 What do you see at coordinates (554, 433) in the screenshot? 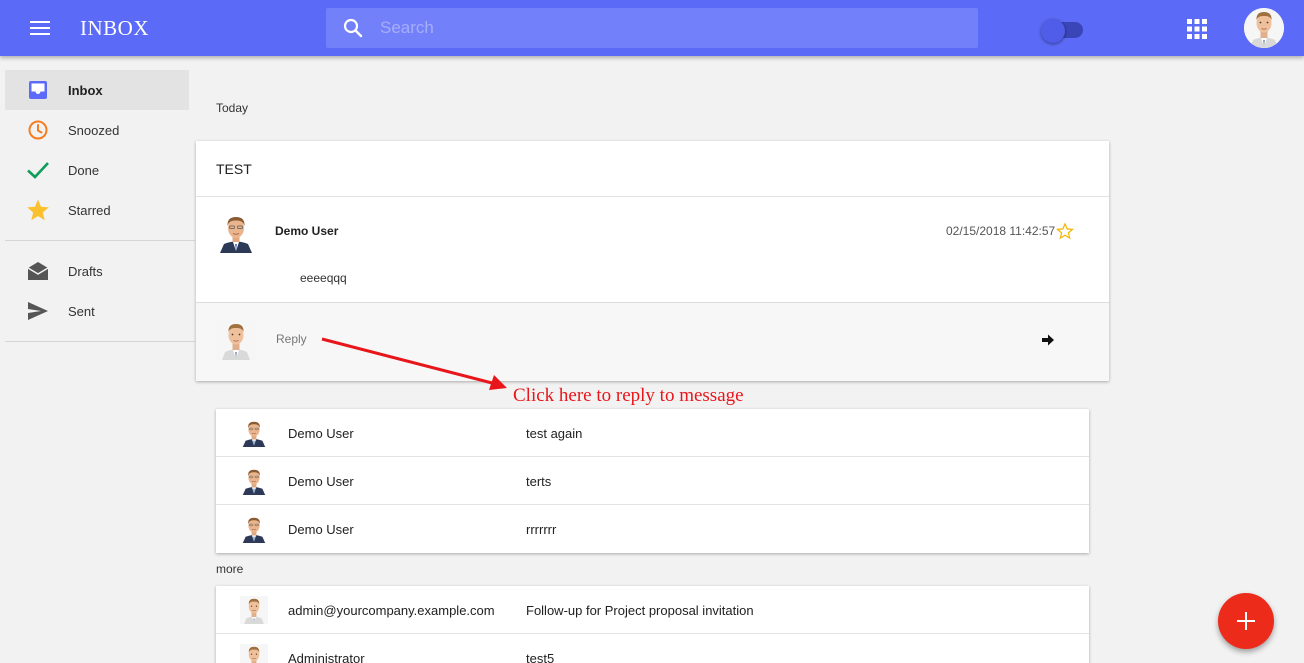
I see `row-subject: test again` at bounding box center [554, 433].